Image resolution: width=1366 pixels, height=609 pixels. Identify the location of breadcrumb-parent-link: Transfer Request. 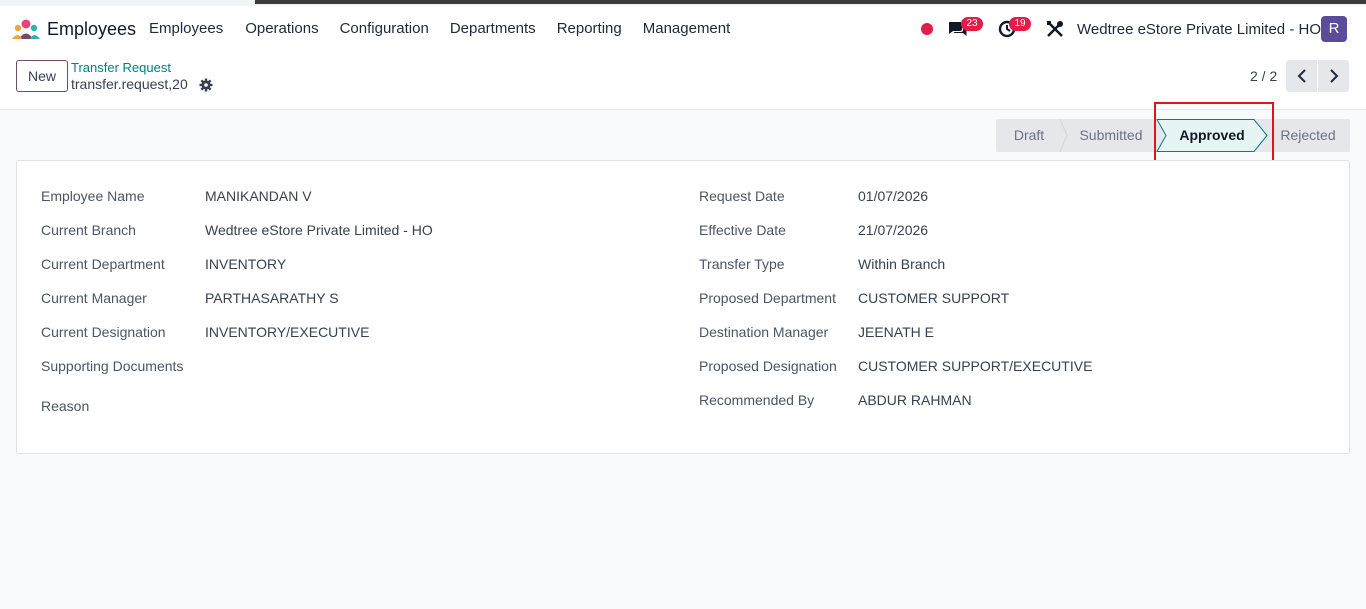
(121, 67).